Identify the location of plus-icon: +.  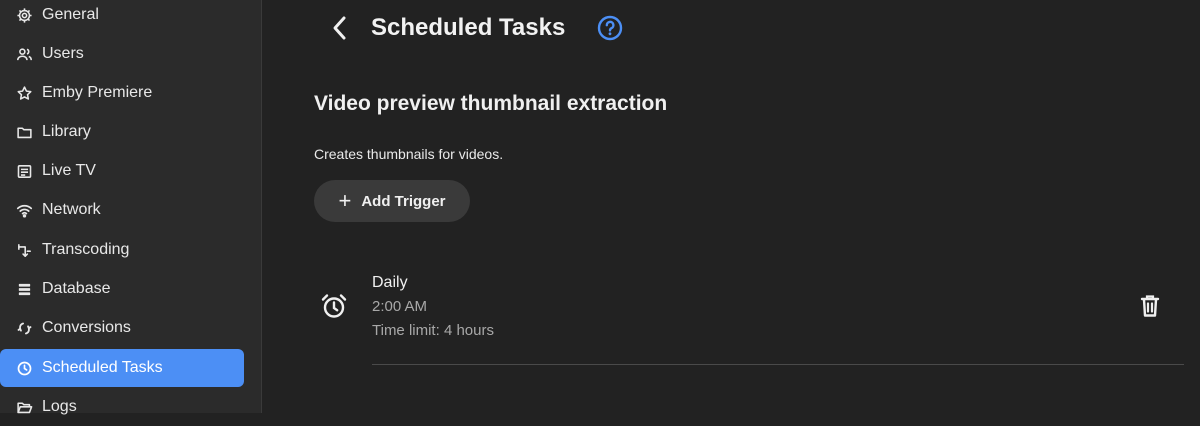
(345, 200).